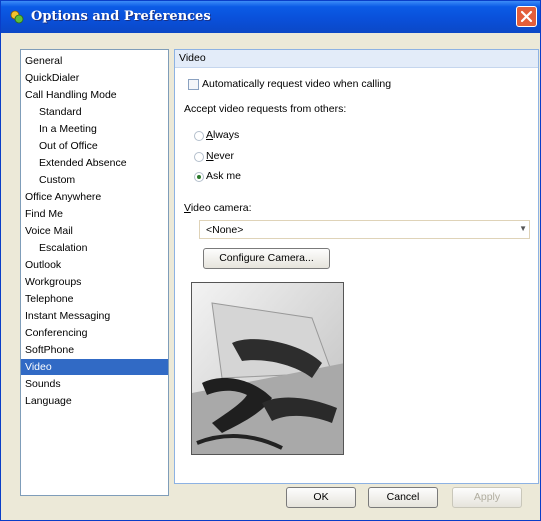  Describe the element at coordinates (94, 231) in the screenshot. I see `nav-item-voice-mail: Voice Mail` at that location.